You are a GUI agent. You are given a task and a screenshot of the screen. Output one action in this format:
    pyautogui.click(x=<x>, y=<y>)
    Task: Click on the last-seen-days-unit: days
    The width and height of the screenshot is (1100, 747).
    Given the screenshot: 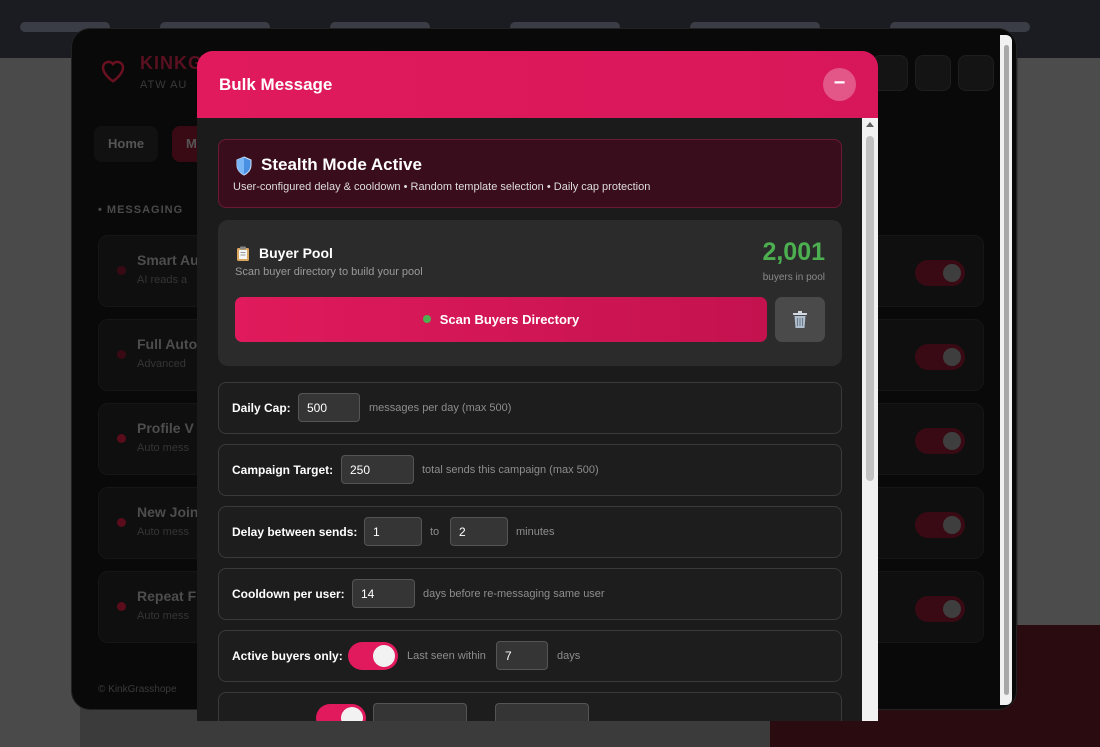 What is the action you would take?
    pyautogui.click(x=569, y=656)
    